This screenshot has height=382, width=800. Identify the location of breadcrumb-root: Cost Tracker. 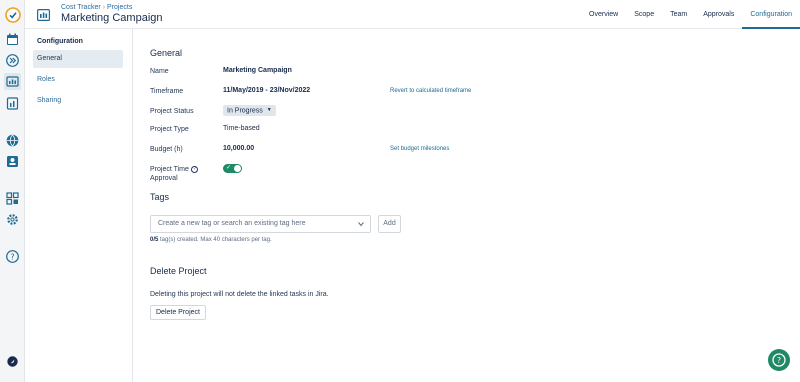
(81, 7).